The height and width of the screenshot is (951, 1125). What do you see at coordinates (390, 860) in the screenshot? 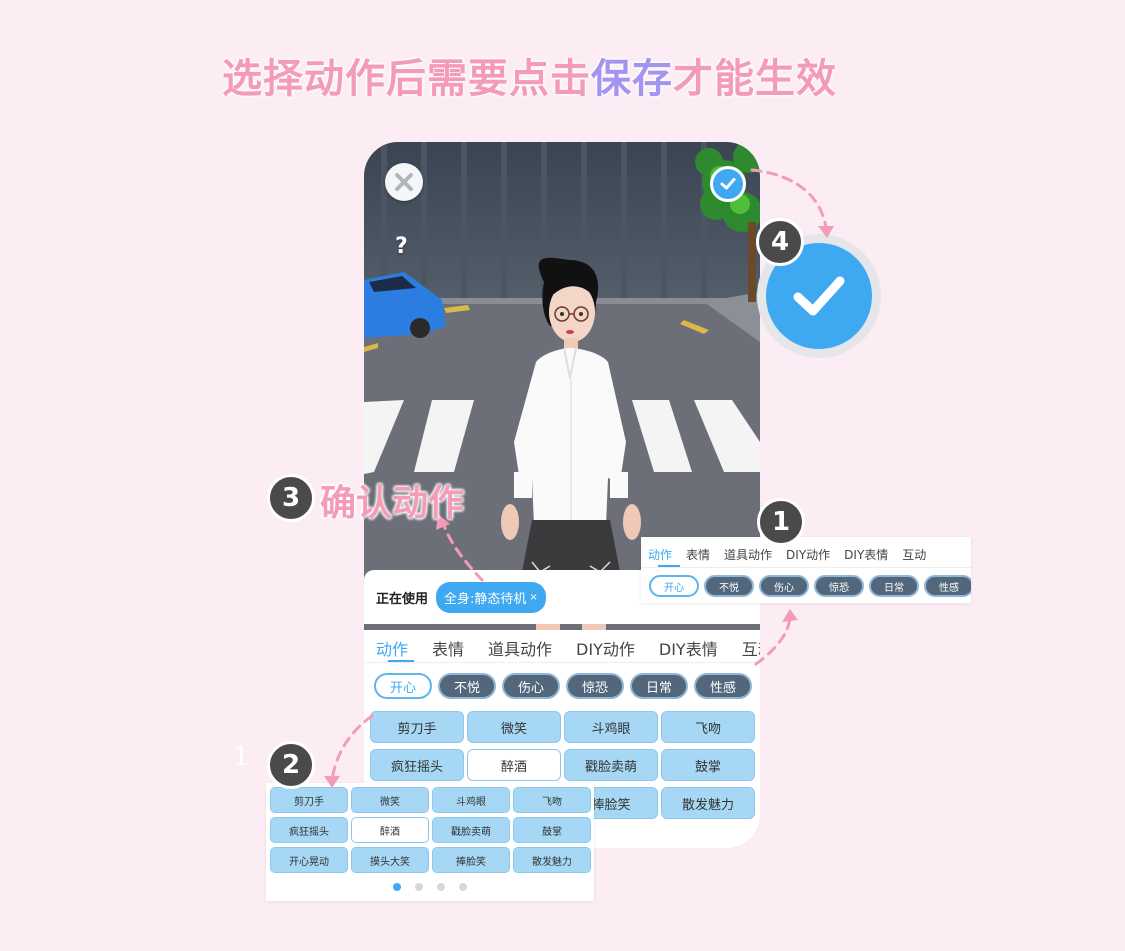
I see `inset-action-button: 摸头大笑` at bounding box center [390, 860].